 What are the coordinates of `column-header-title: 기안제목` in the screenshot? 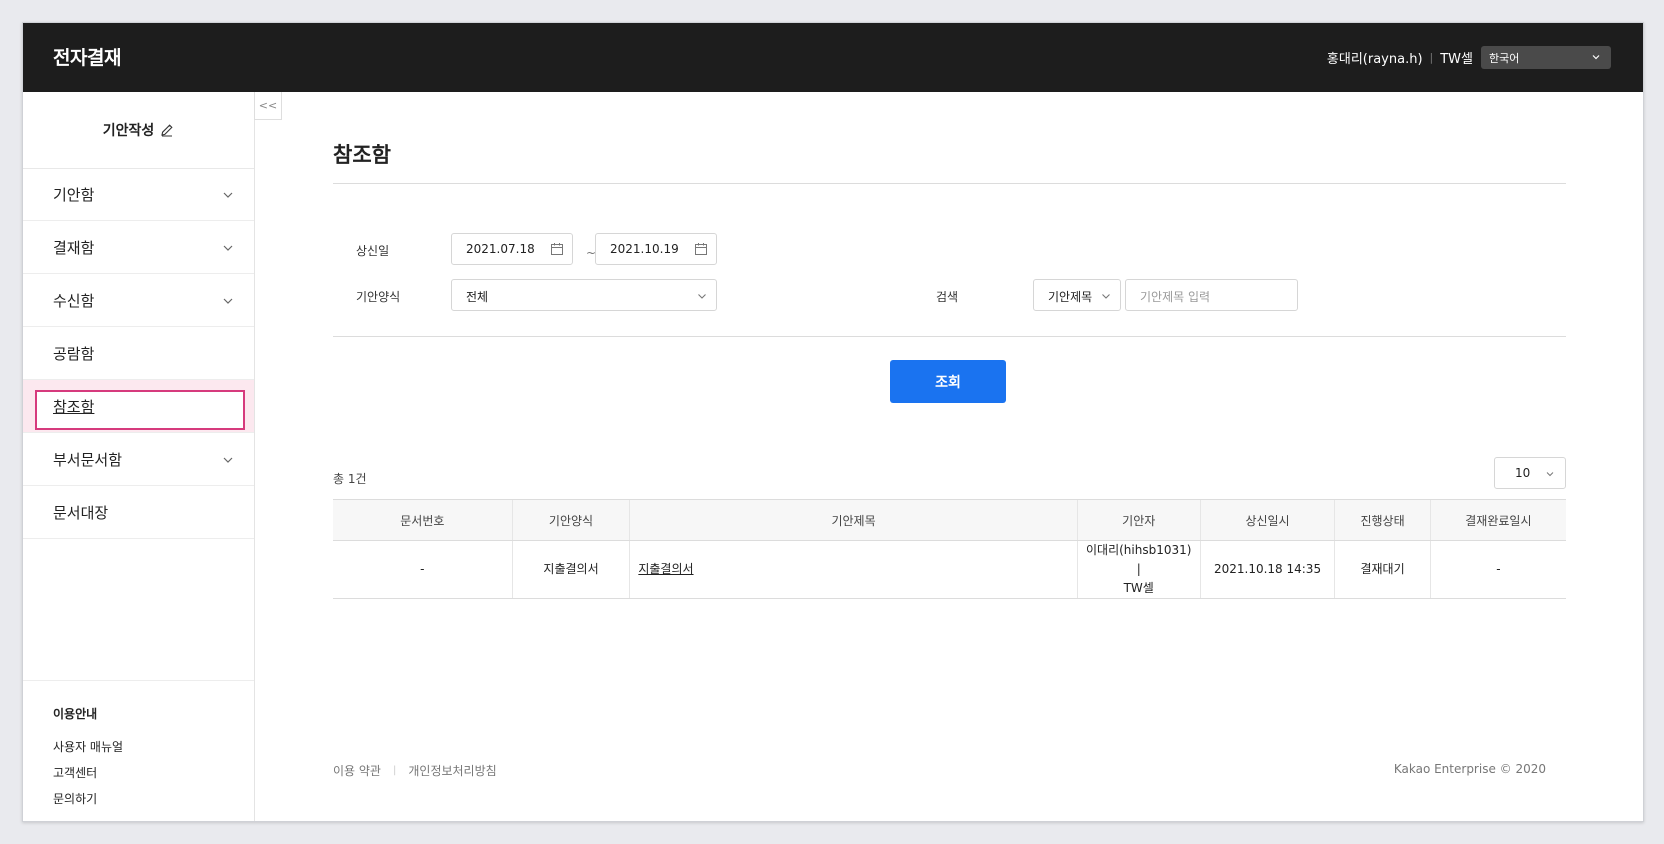 It's located at (853, 520).